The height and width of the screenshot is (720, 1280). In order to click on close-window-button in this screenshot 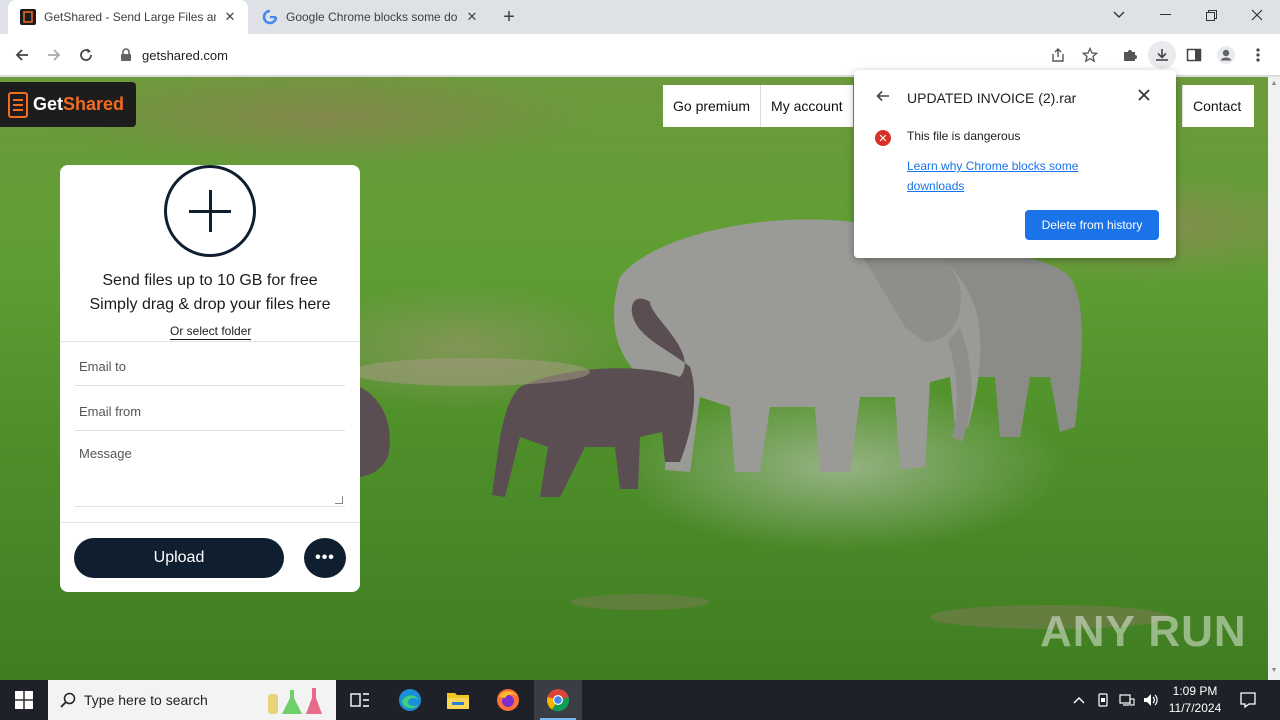, I will do `click(1257, 15)`.